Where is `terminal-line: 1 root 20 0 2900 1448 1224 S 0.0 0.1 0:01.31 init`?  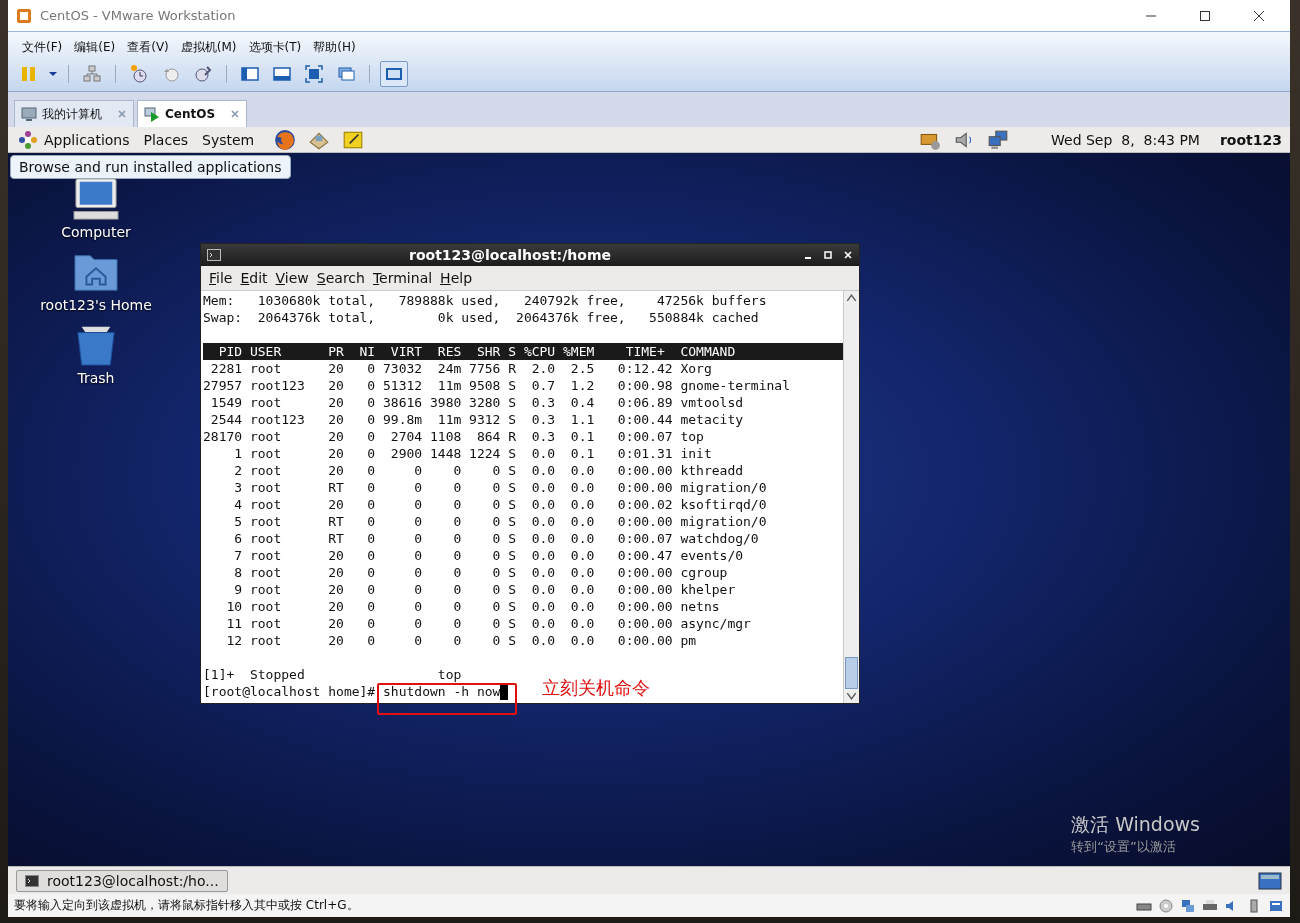 terminal-line: 1 root 20 0 2900 1448 1224 S 0.0 0.1 0:01.31 init is located at coordinates (473, 453).